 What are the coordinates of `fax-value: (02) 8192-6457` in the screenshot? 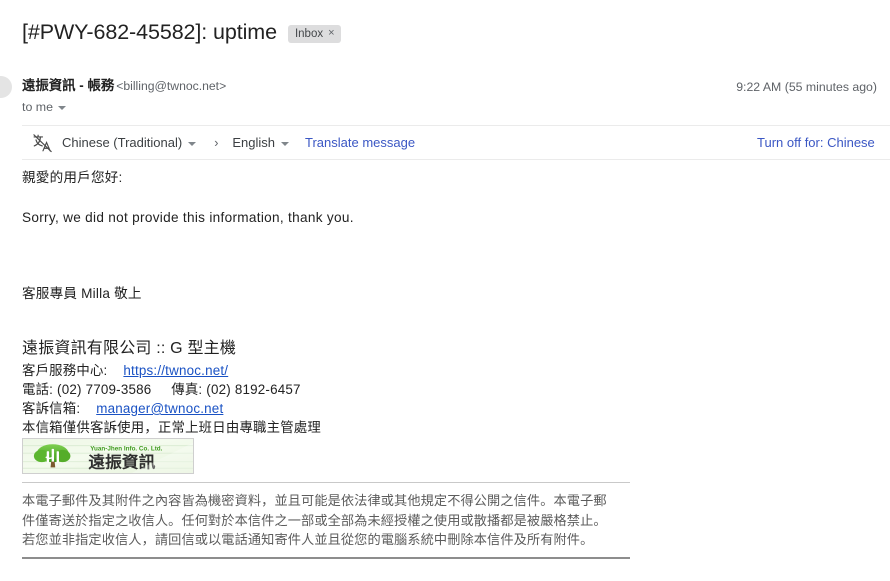 It's located at (253, 389).